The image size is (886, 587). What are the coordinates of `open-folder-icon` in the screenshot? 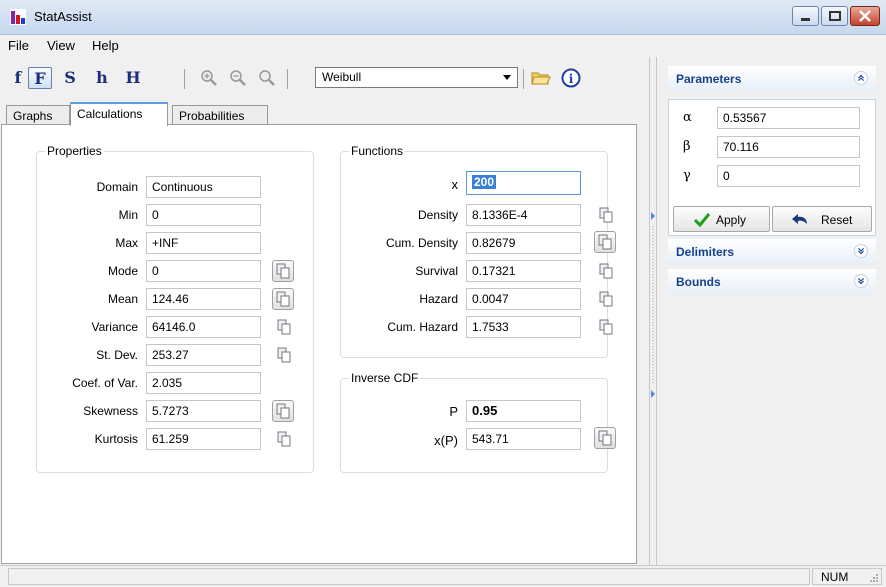 It's located at (541, 78).